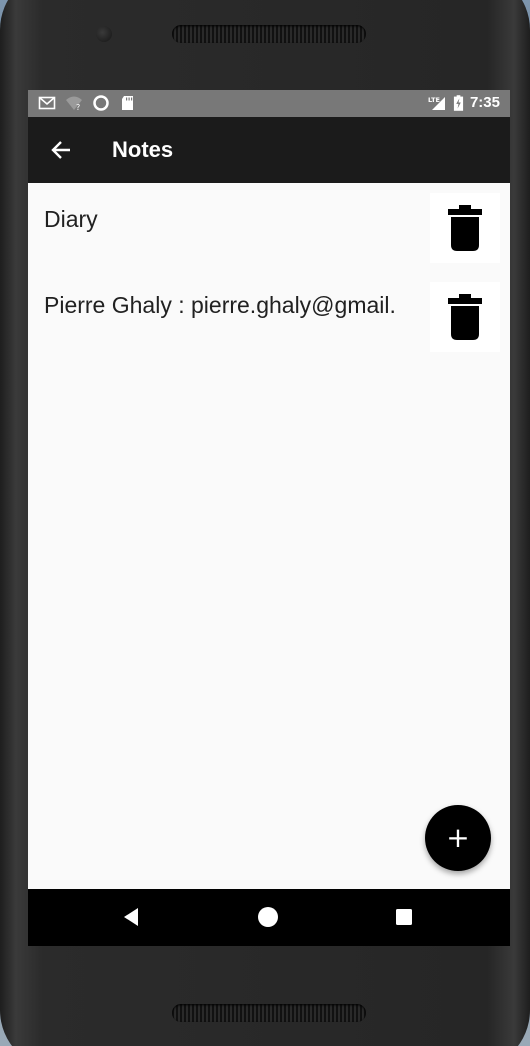  Describe the element at coordinates (104, 34) in the screenshot. I see `front-camera` at that location.